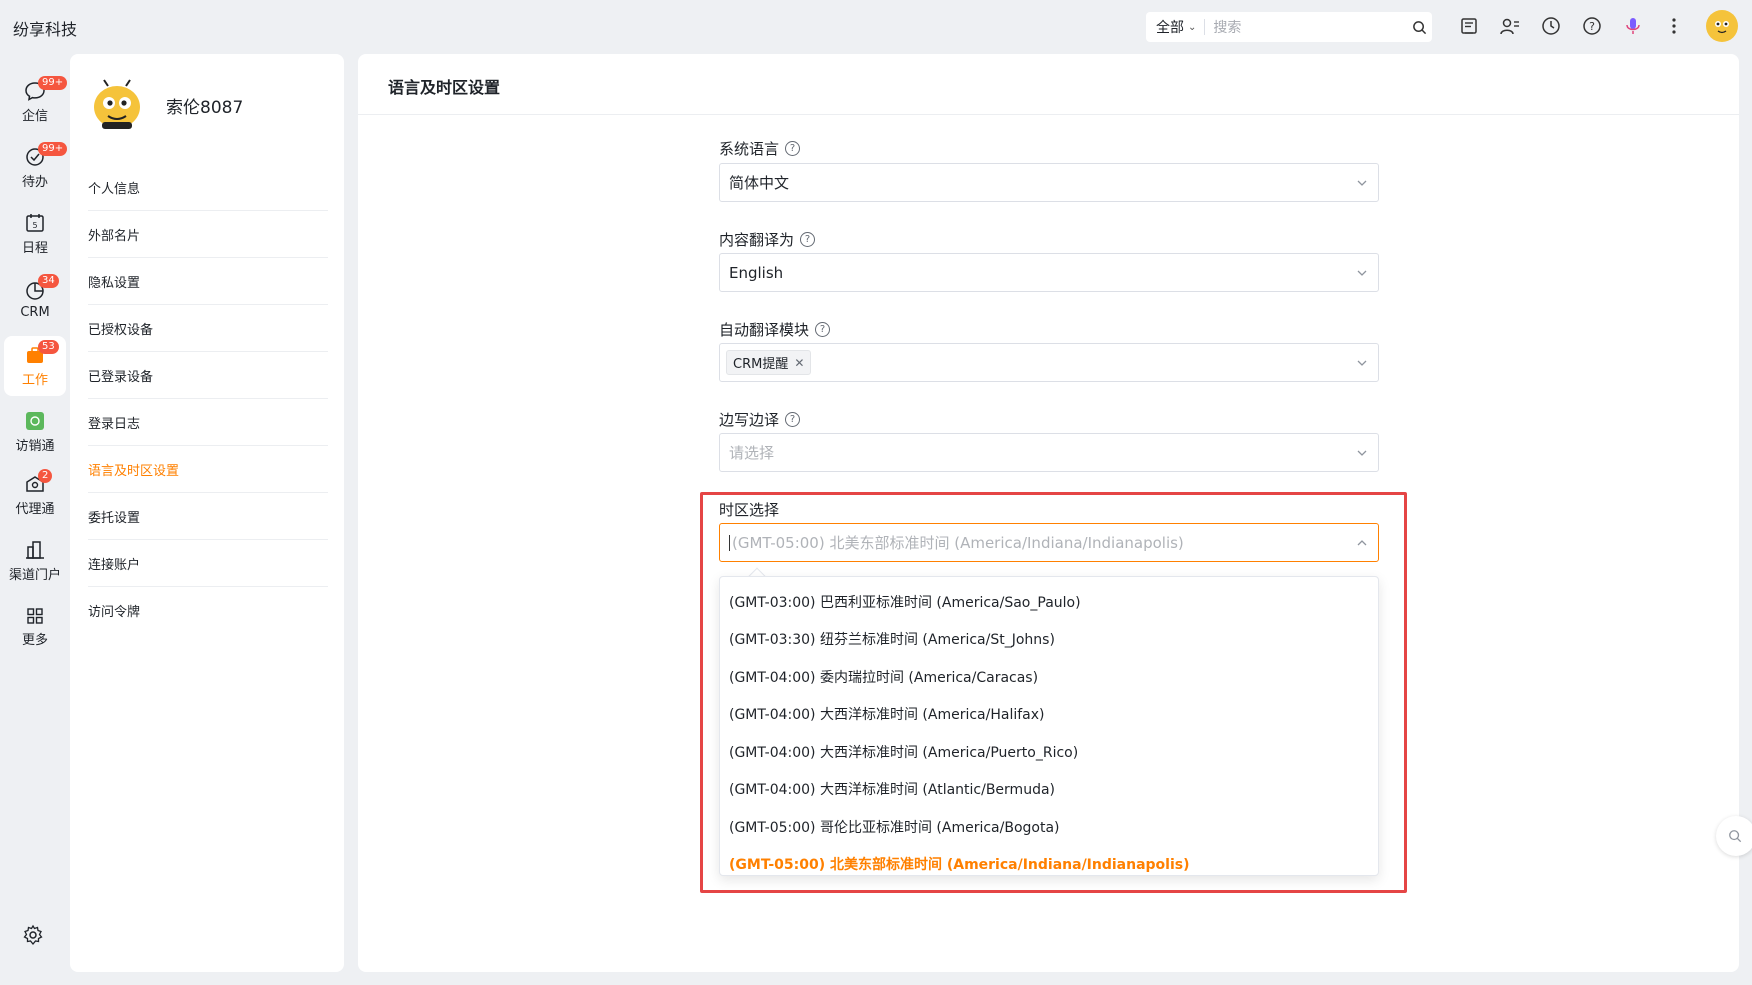  What do you see at coordinates (208, 563) in the screenshot?
I see `subnav-item-connected-accounts: 连接账户` at bounding box center [208, 563].